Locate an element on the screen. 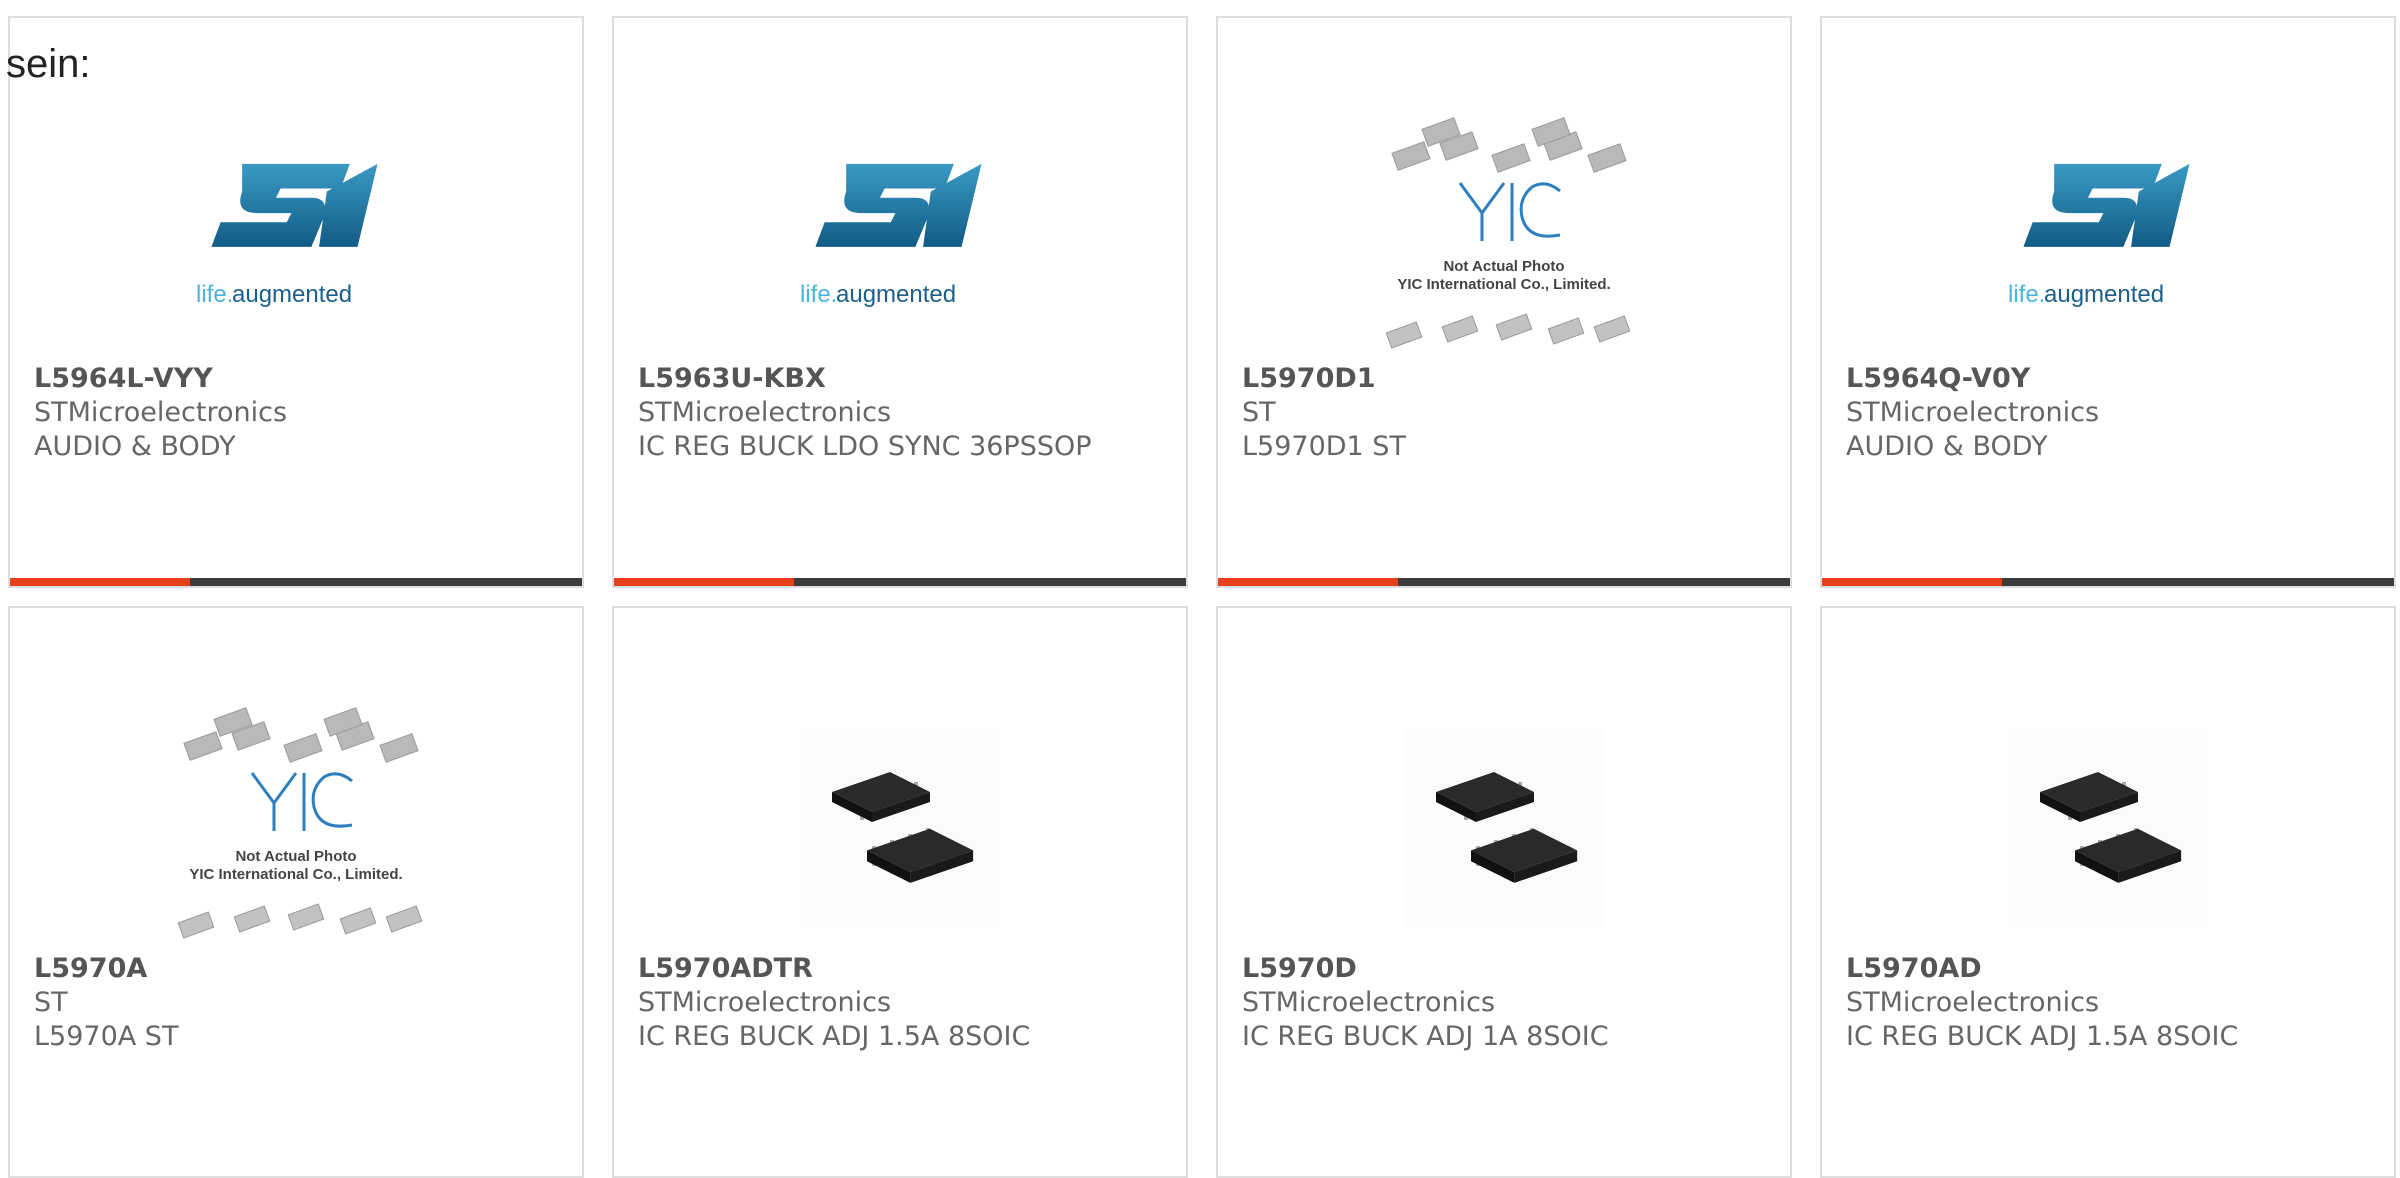  product-info: L5970A ST L5970A ST is located at coordinates (298, 1003).